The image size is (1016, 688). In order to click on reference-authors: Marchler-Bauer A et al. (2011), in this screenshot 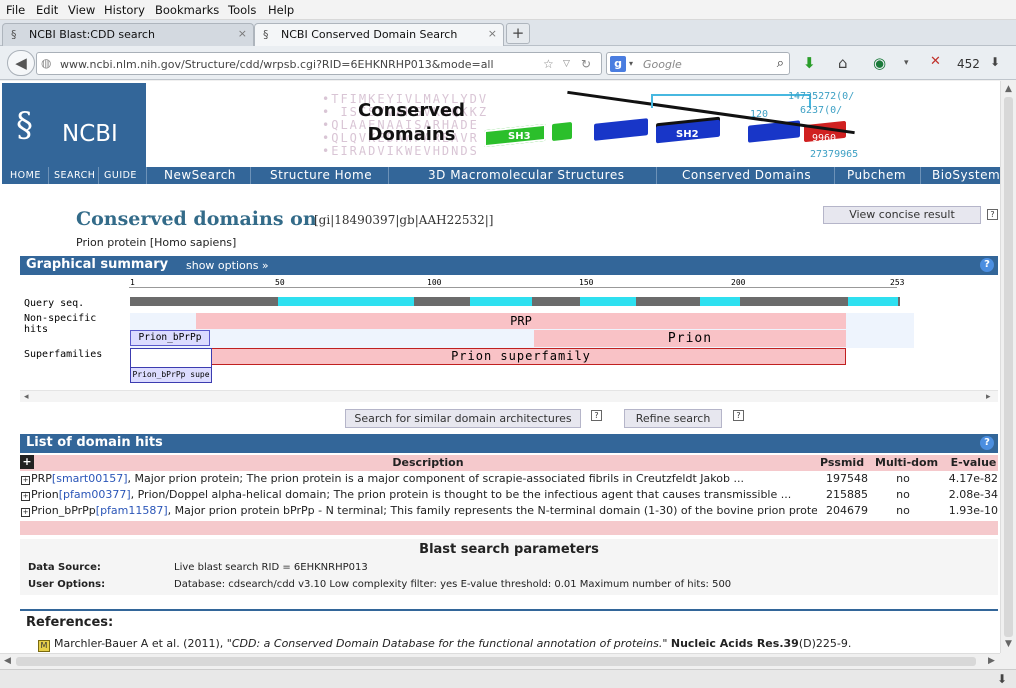, I will do `click(139, 643)`.